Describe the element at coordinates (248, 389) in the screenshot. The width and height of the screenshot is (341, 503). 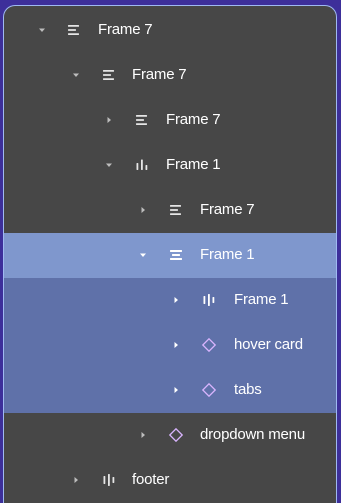
I see `layer-label: tabs` at that location.